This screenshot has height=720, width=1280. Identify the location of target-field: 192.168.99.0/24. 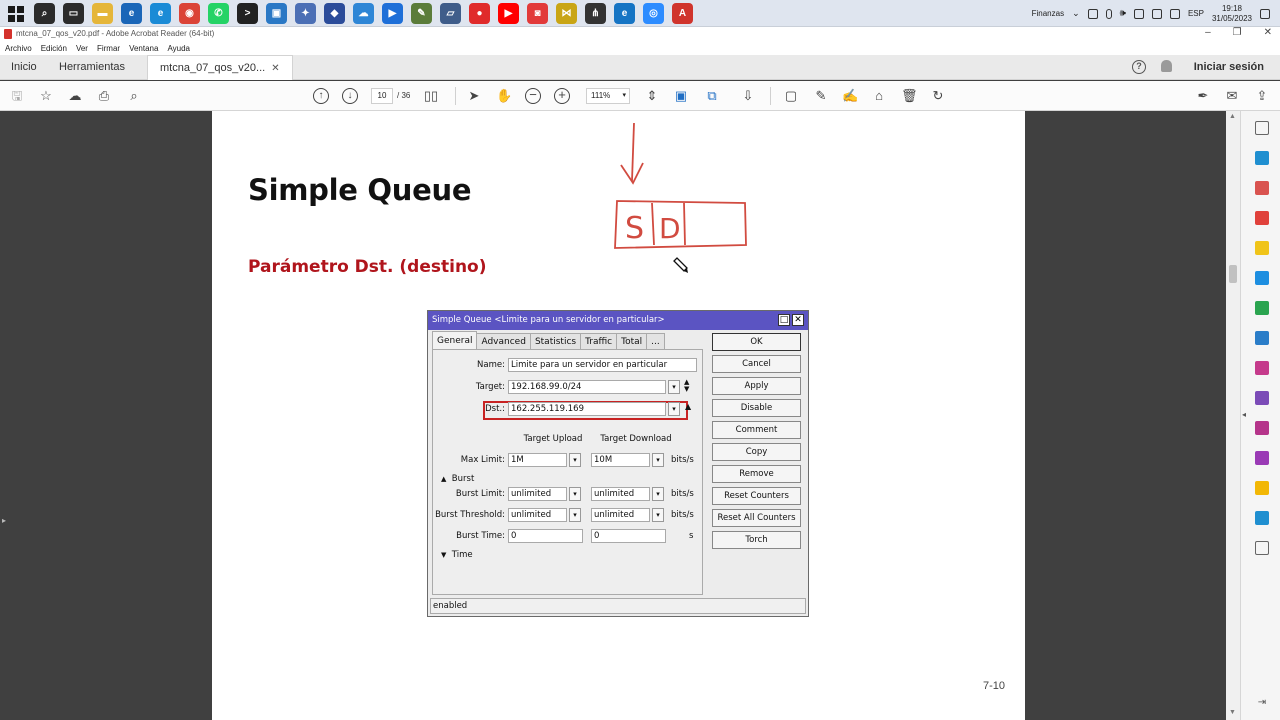
(587, 387).